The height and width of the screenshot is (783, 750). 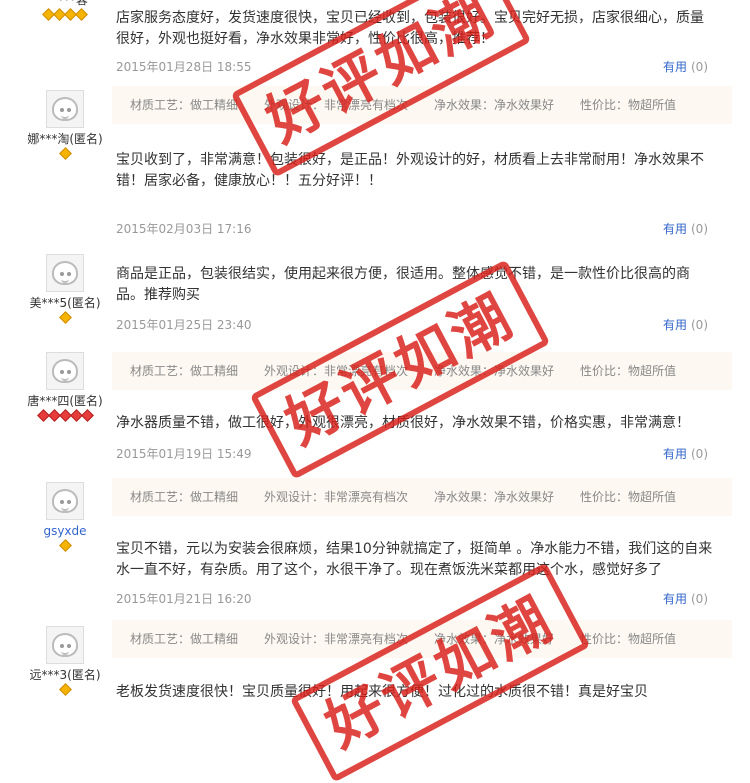 I want to click on reviewer: gsyxde, so click(x=65, y=517).